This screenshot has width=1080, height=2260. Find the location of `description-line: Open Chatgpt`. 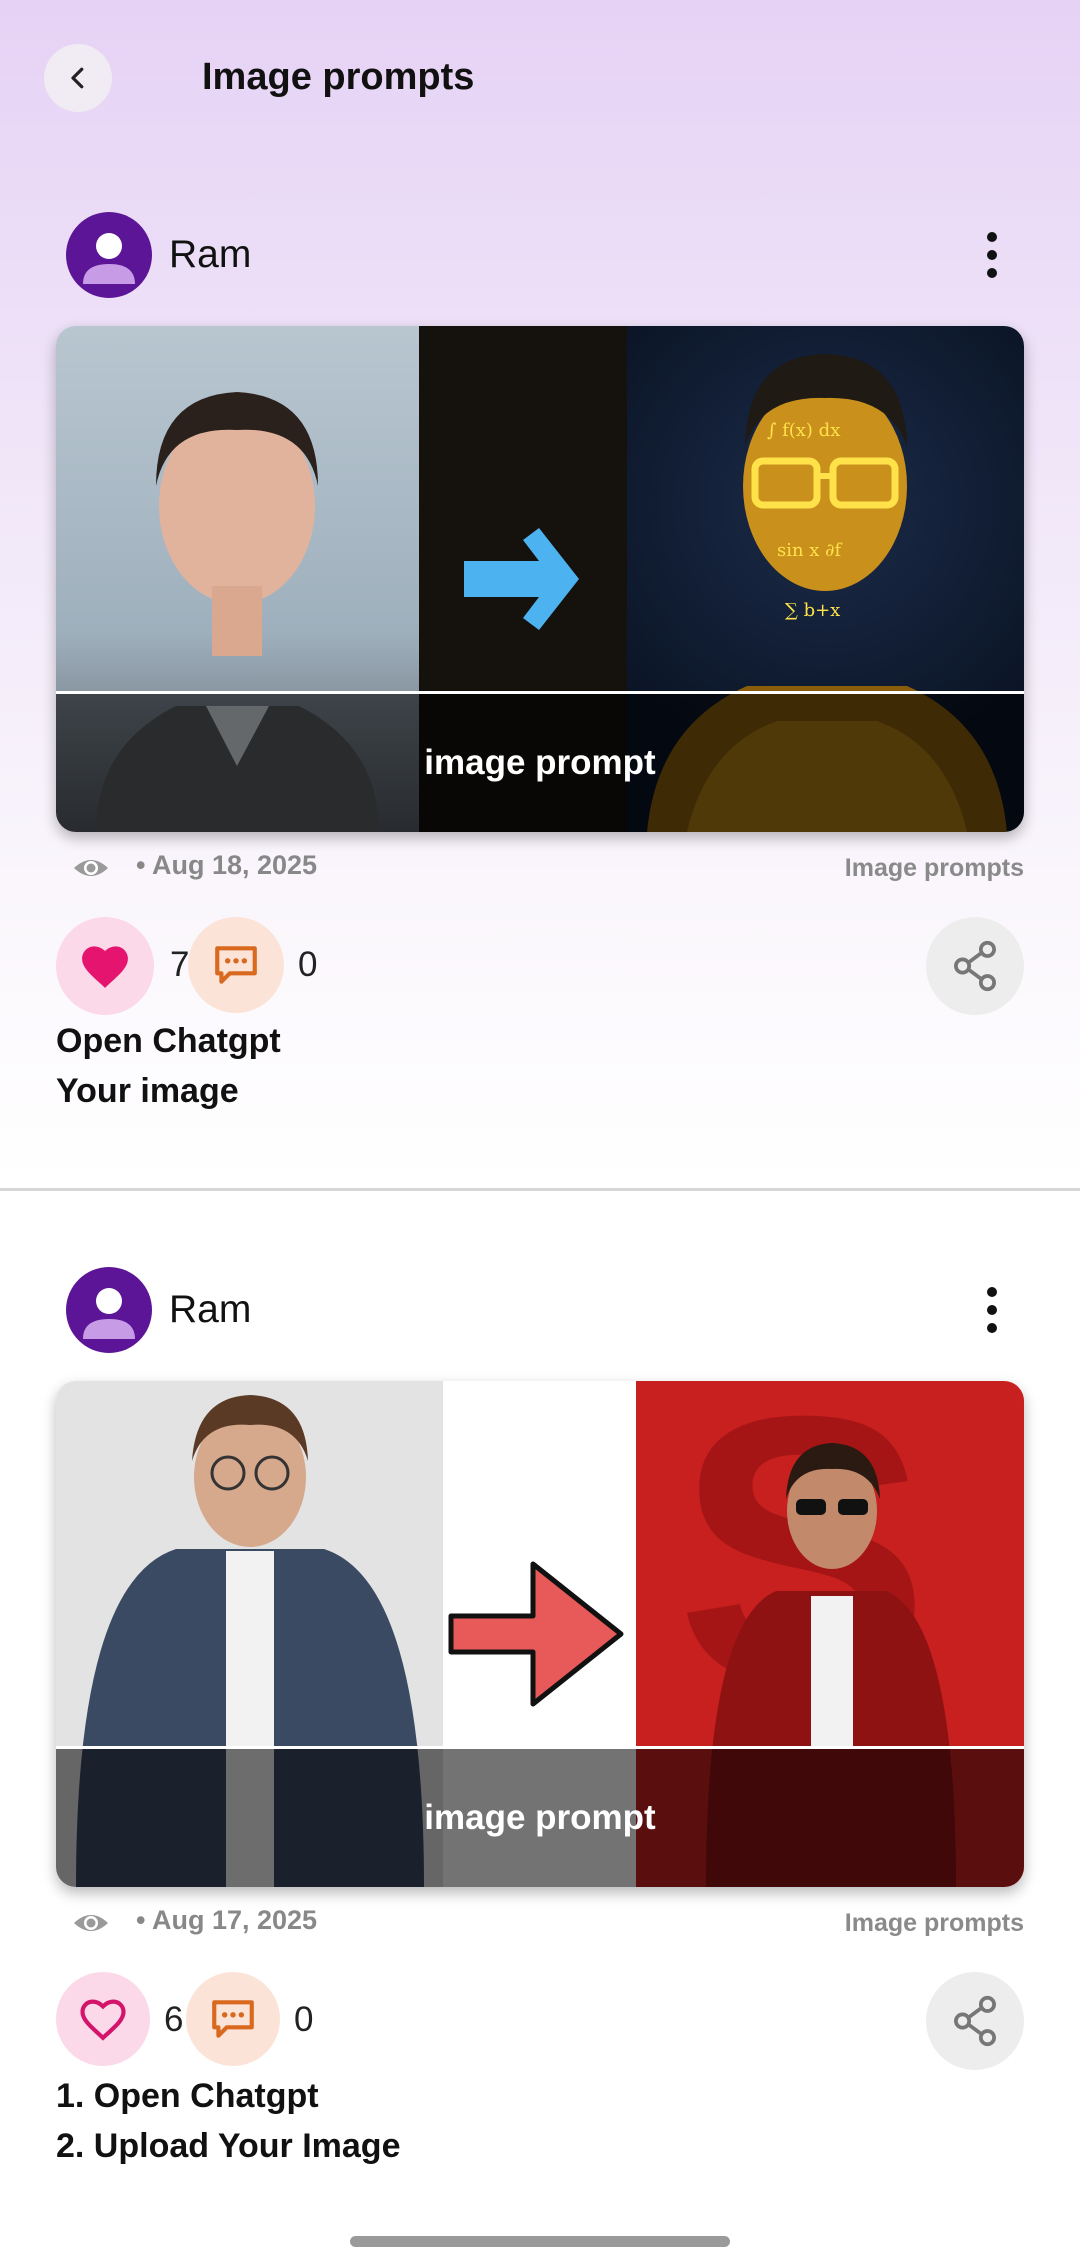

description-line: Open Chatgpt is located at coordinates (168, 1041).